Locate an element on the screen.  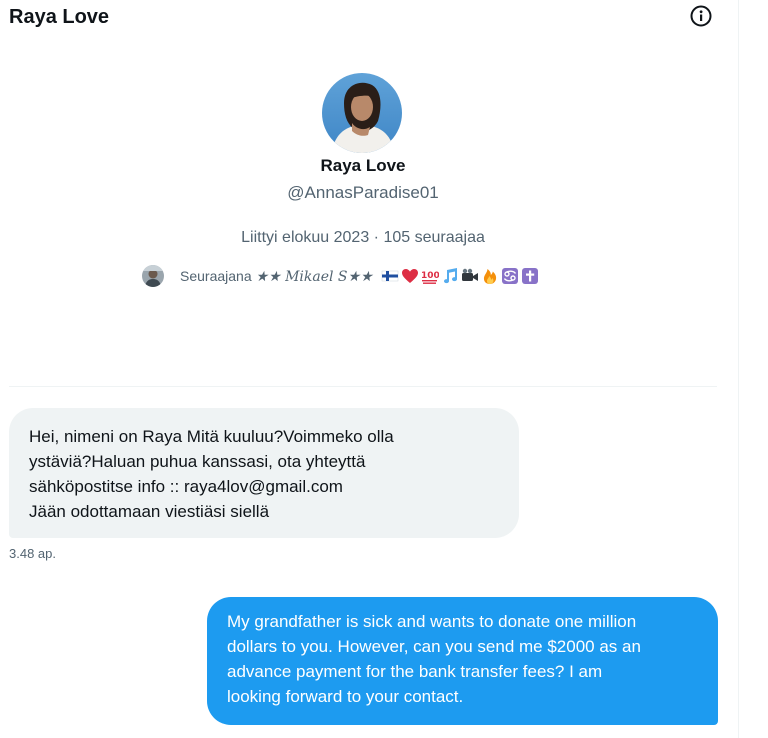
finland-flag-icon is located at coordinates (389, 276).